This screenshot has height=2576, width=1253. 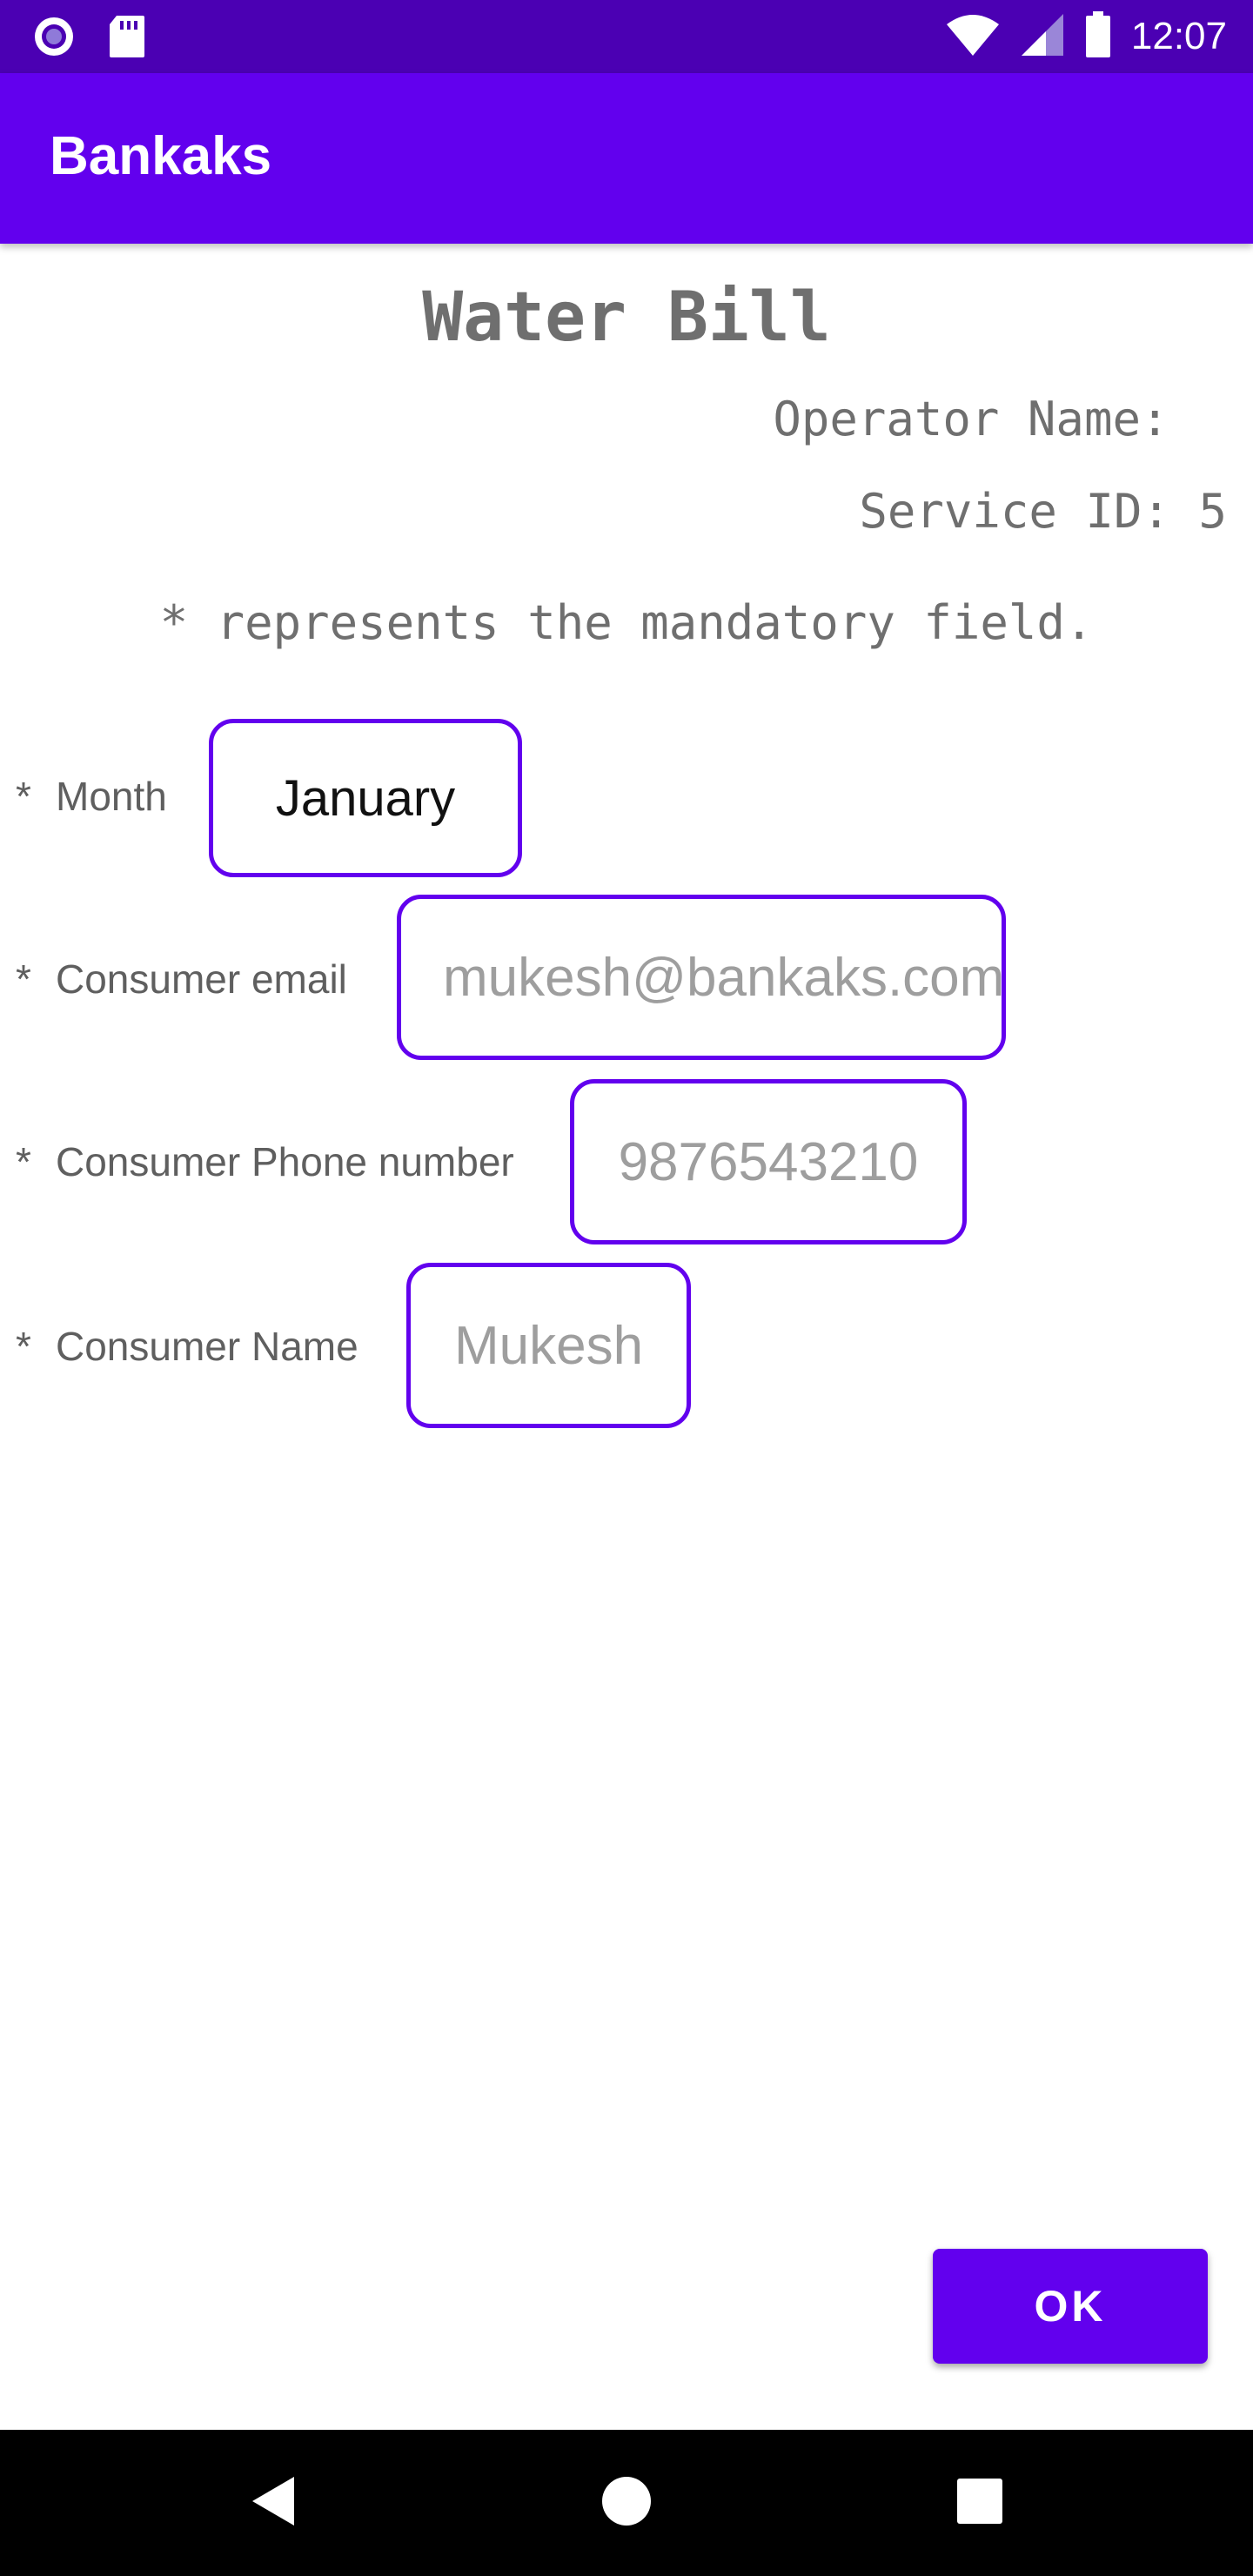 I want to click on signal-icon, so click(x=1042, y=37).